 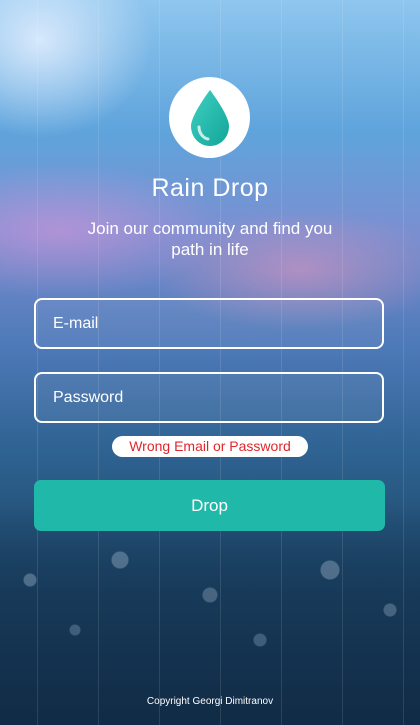 What do you see at coordinates (209, 397) in the screenshot?
I see `password-input` at bounding box center [209, 397].